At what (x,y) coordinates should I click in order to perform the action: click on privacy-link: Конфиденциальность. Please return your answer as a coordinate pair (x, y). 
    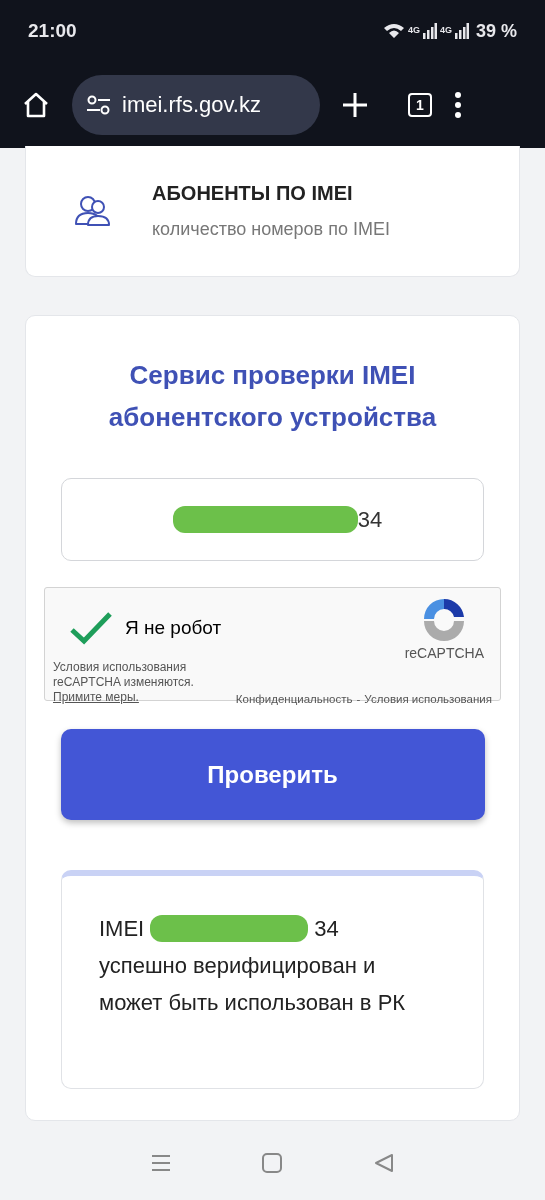
    Looking at the image, I should click on (294, 699).